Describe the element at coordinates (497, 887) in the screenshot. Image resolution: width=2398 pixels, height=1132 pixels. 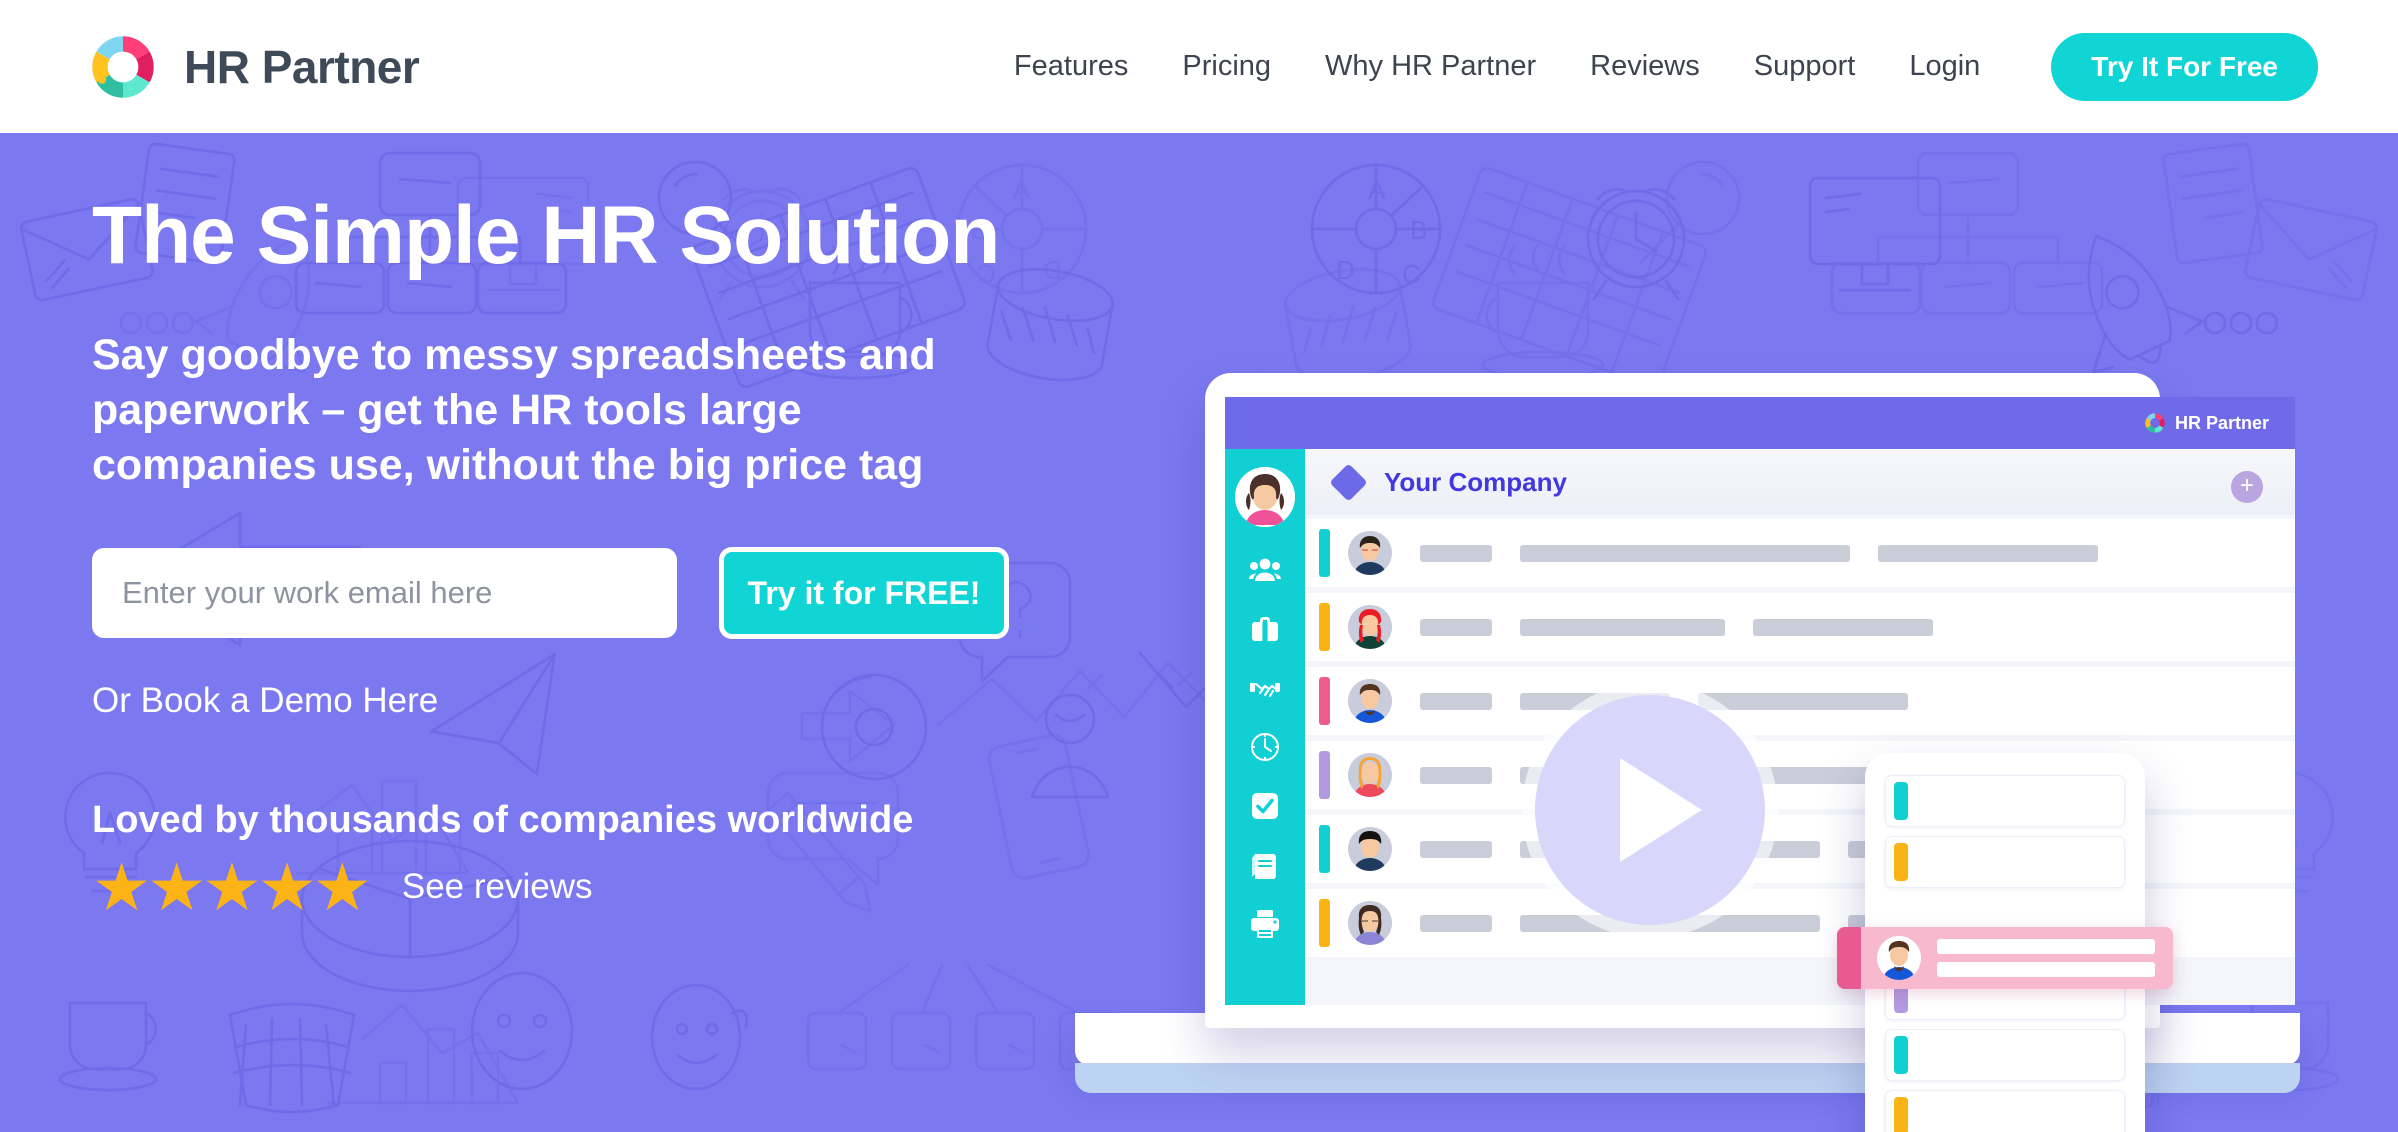
I see `see-reviews-link: See reviews` at that location.